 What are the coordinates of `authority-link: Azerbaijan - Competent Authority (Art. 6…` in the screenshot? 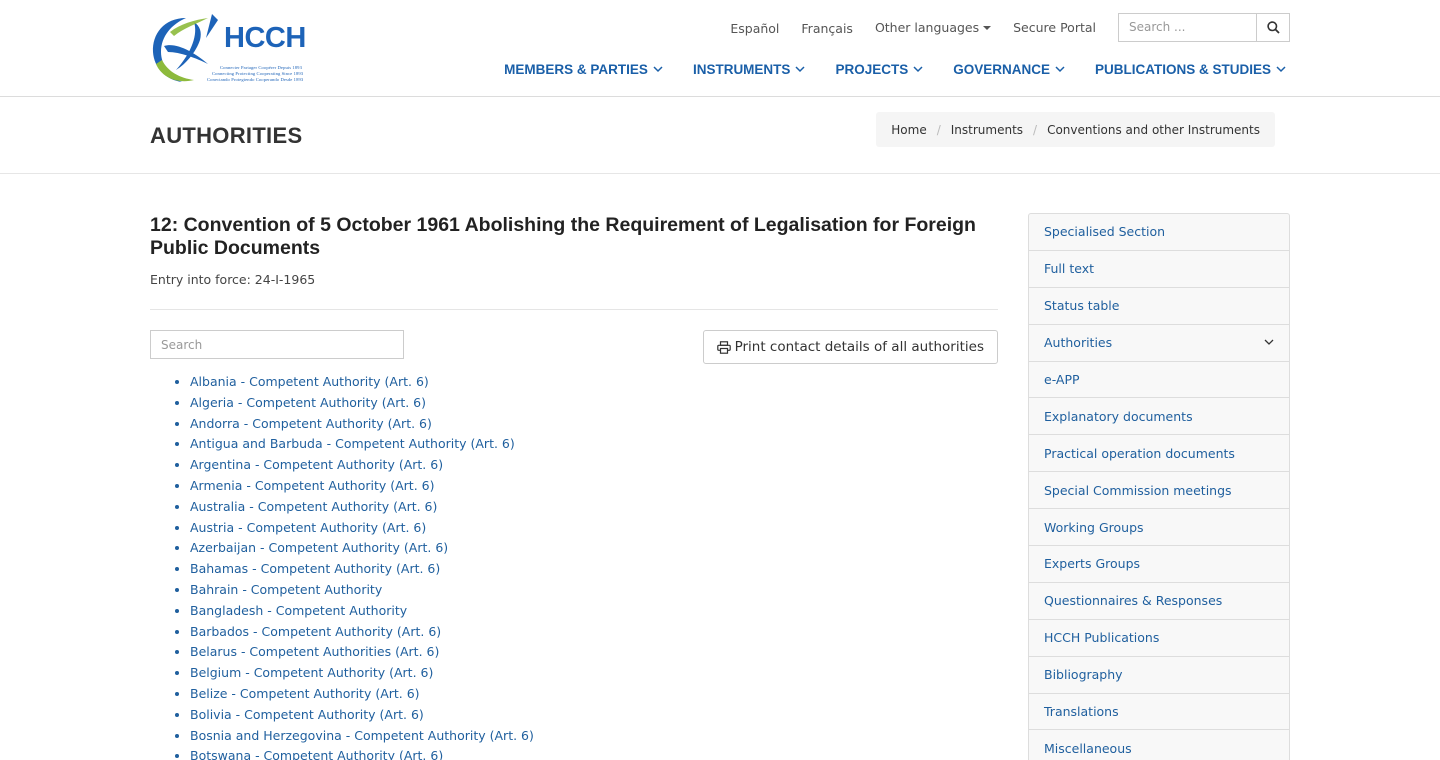 It's located at (319, 547).